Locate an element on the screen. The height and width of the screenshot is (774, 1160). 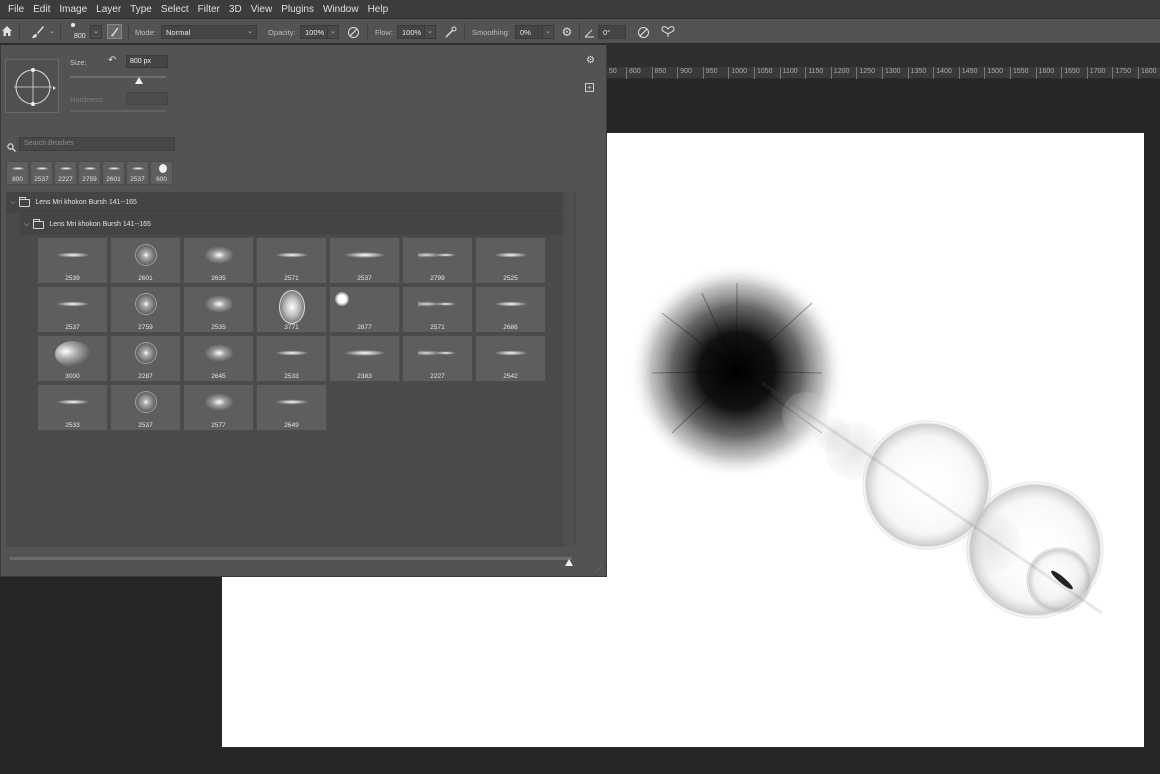
menu-help: Help is located at coordinates (378, 9).